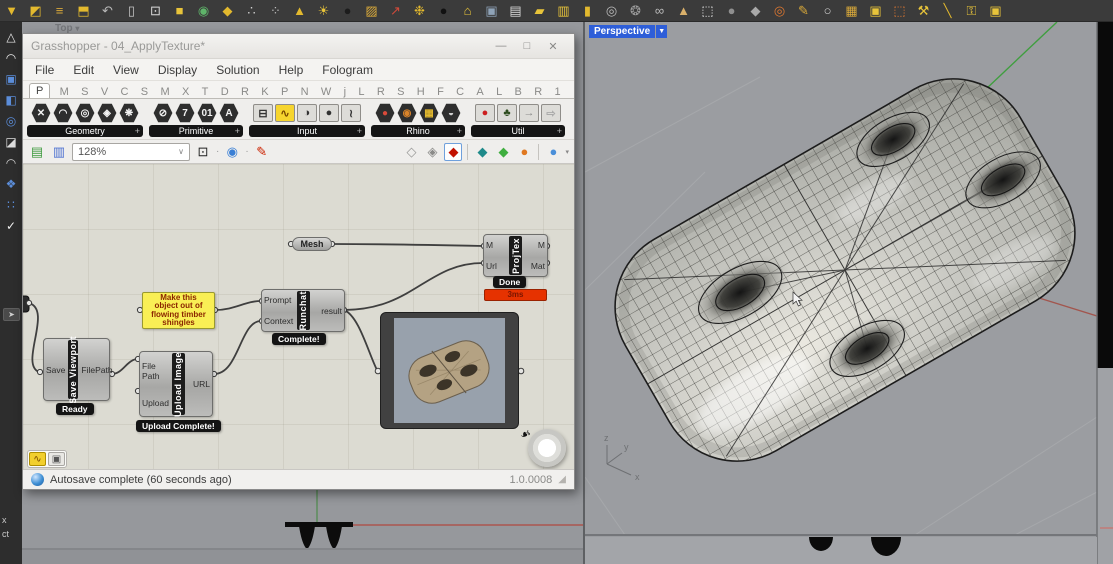 The image size is (1113, 564). I want to click on tool-box-icon: ▣, so click(995, 11).